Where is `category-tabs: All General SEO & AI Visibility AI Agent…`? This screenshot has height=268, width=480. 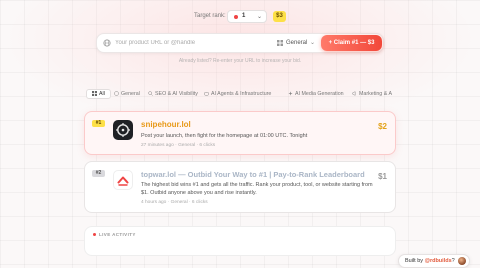 category-tabs: All General SEO & AI Visibility AI Agent… is located at coordinates (241, 94).